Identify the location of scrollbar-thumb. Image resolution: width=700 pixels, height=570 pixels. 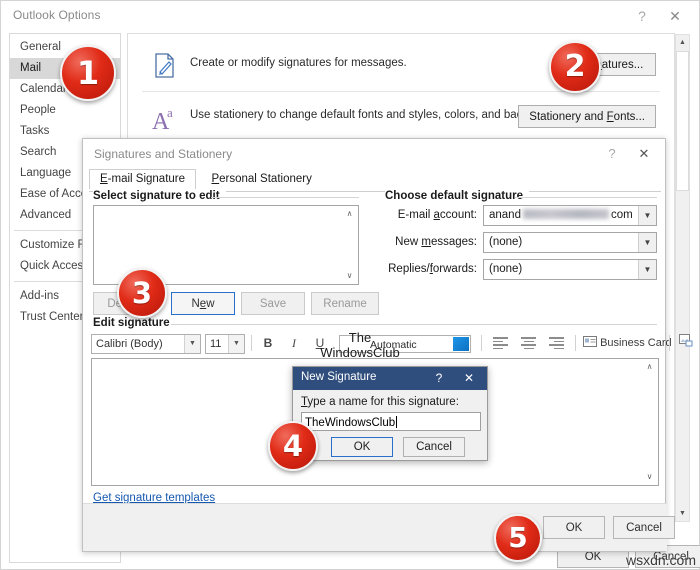
(682, 121).